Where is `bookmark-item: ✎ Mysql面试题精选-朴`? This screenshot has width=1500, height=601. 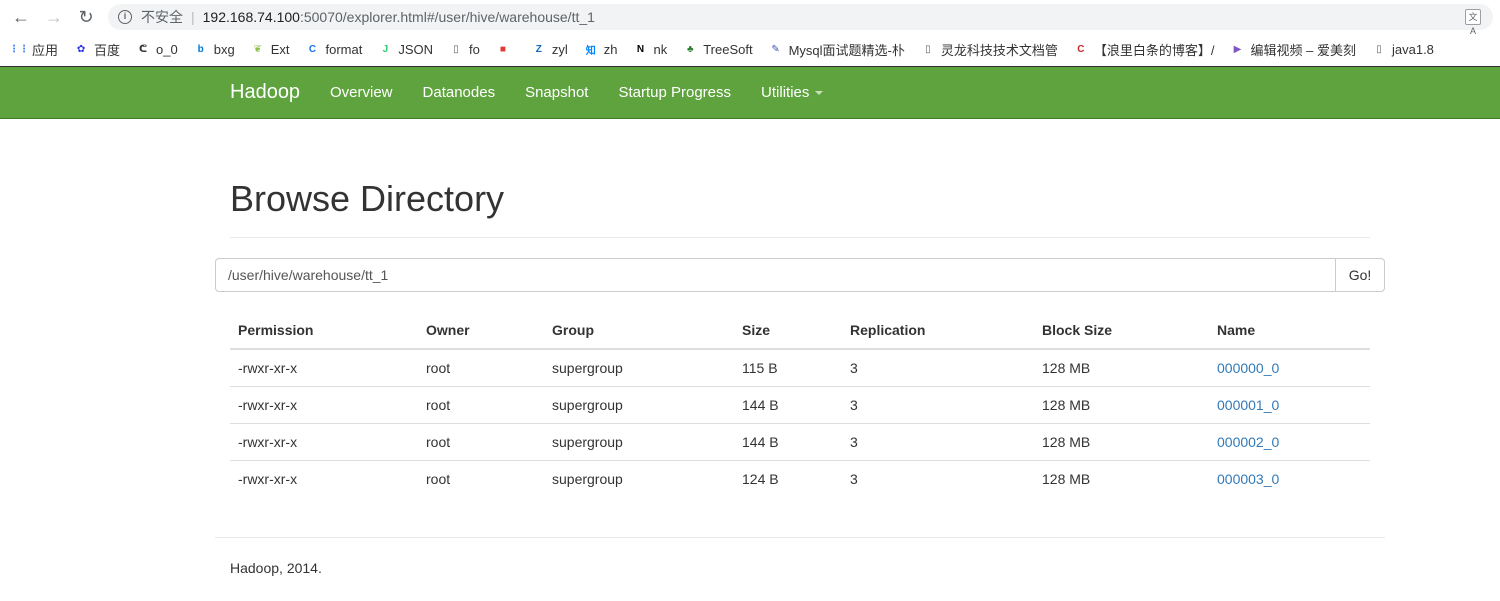 bookmark-item: ✎ Mysql面试题精选-朴 is located at coordinates (837, 49).